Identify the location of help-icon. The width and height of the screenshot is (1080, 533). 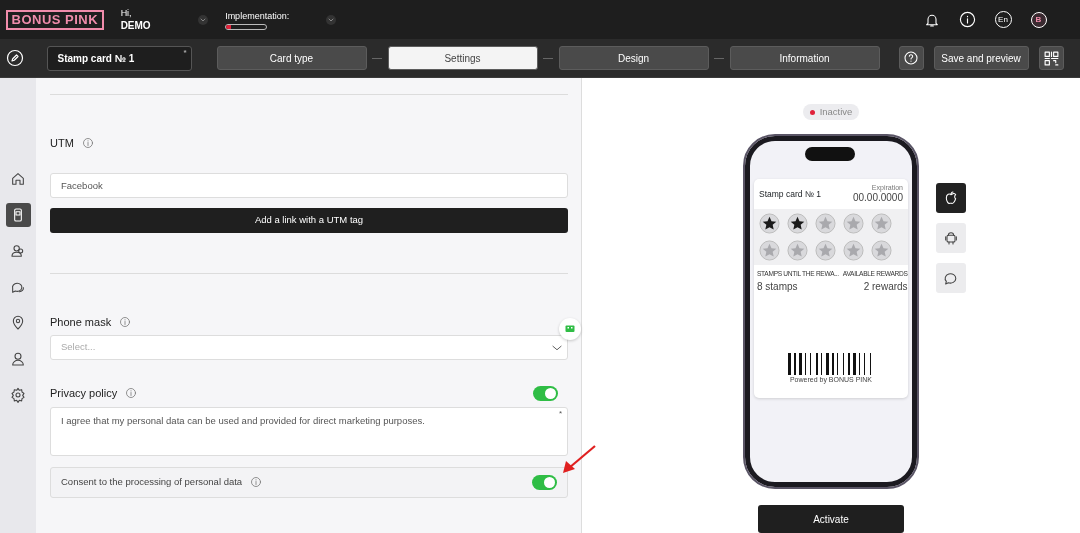
(911, 58).